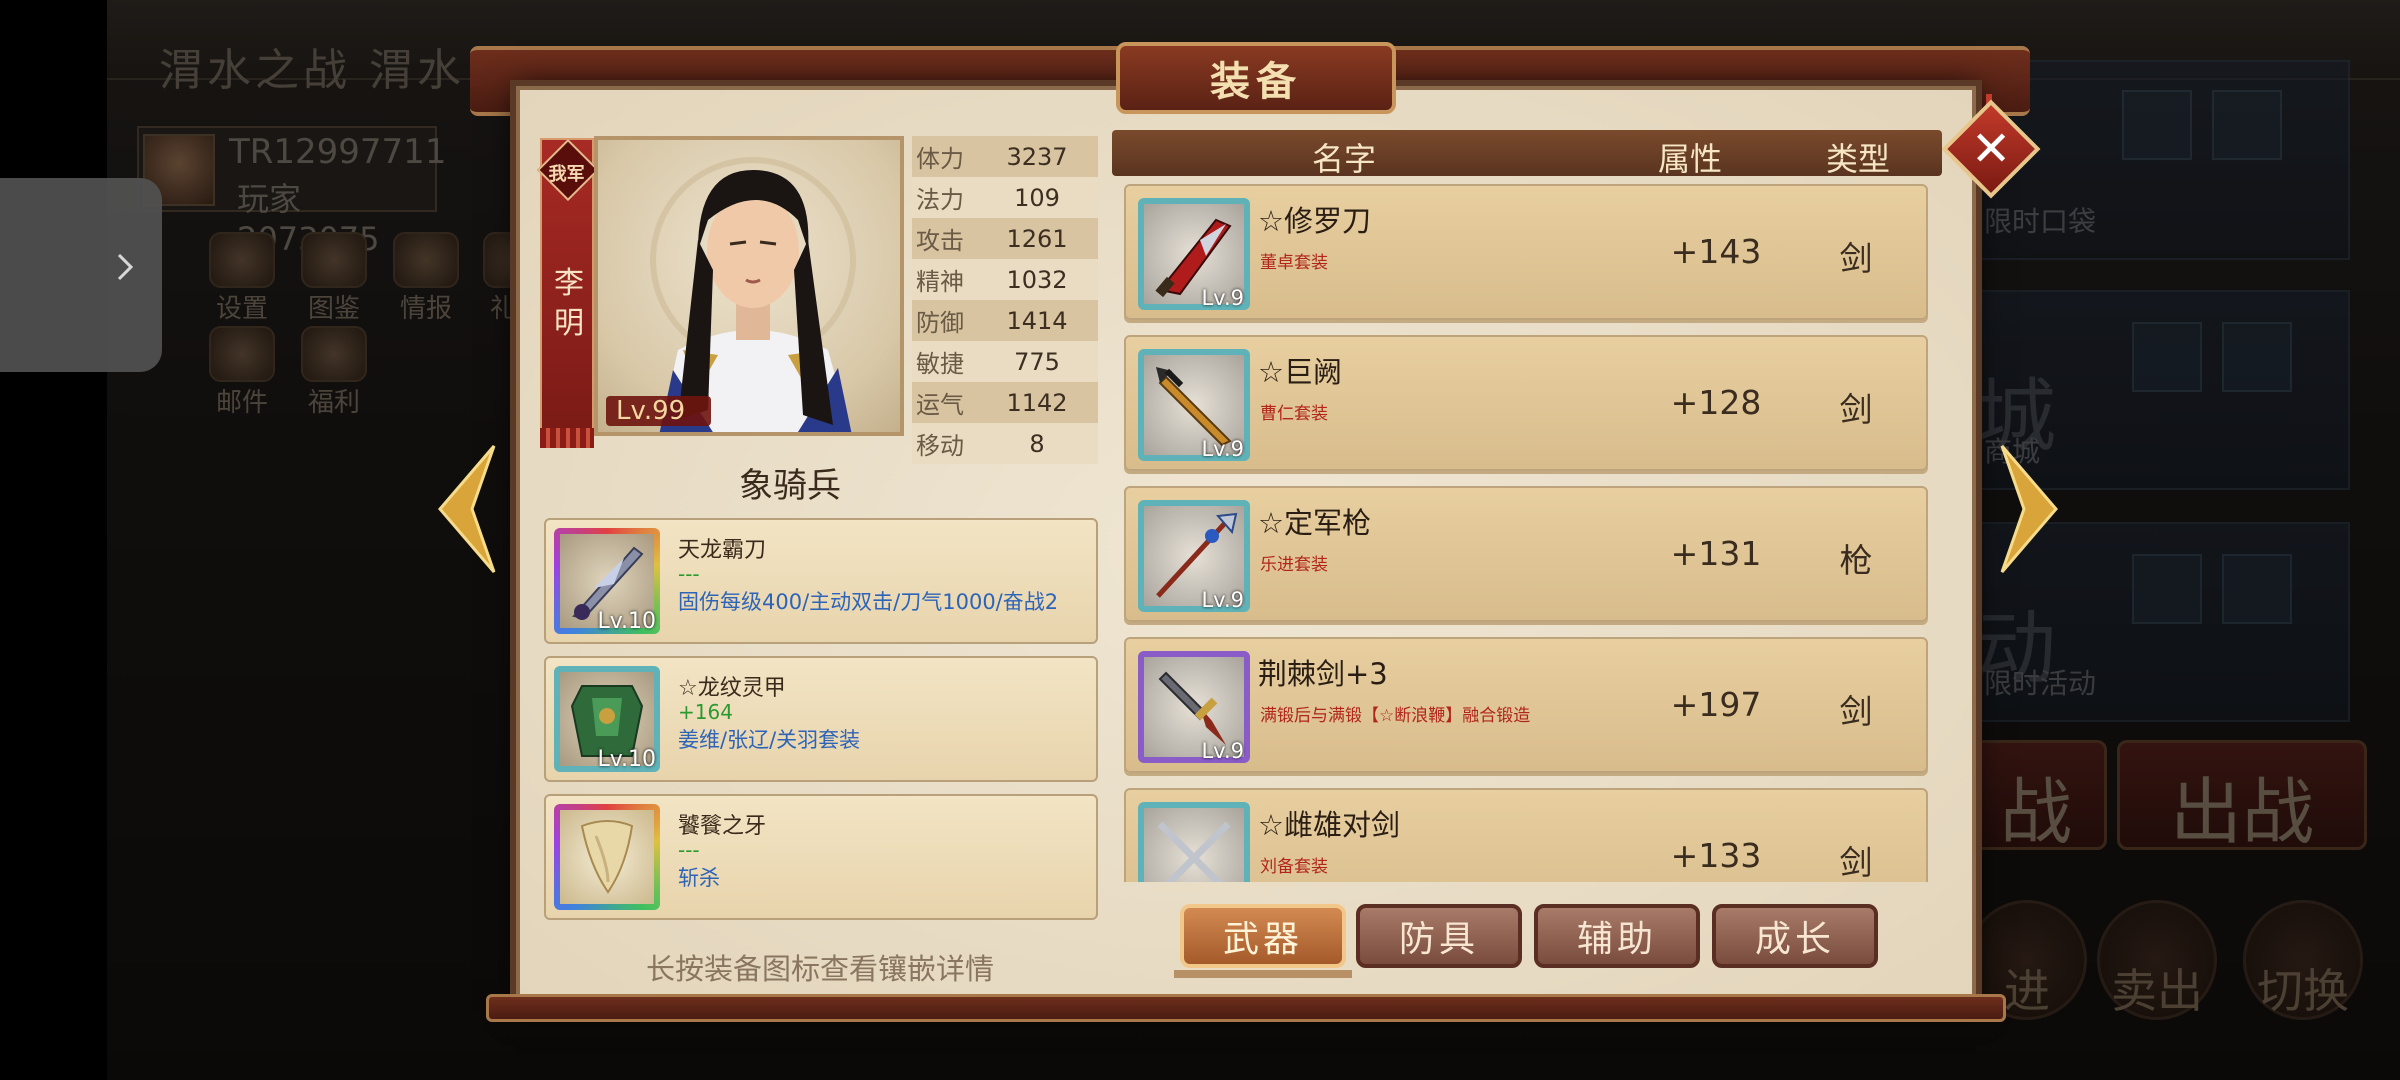 The width and height of the screenshot is (2400, 1080). Describe the element at coordinates (1005, 443) in the screenshot. I see `stat-row: 移动 8` at that location.